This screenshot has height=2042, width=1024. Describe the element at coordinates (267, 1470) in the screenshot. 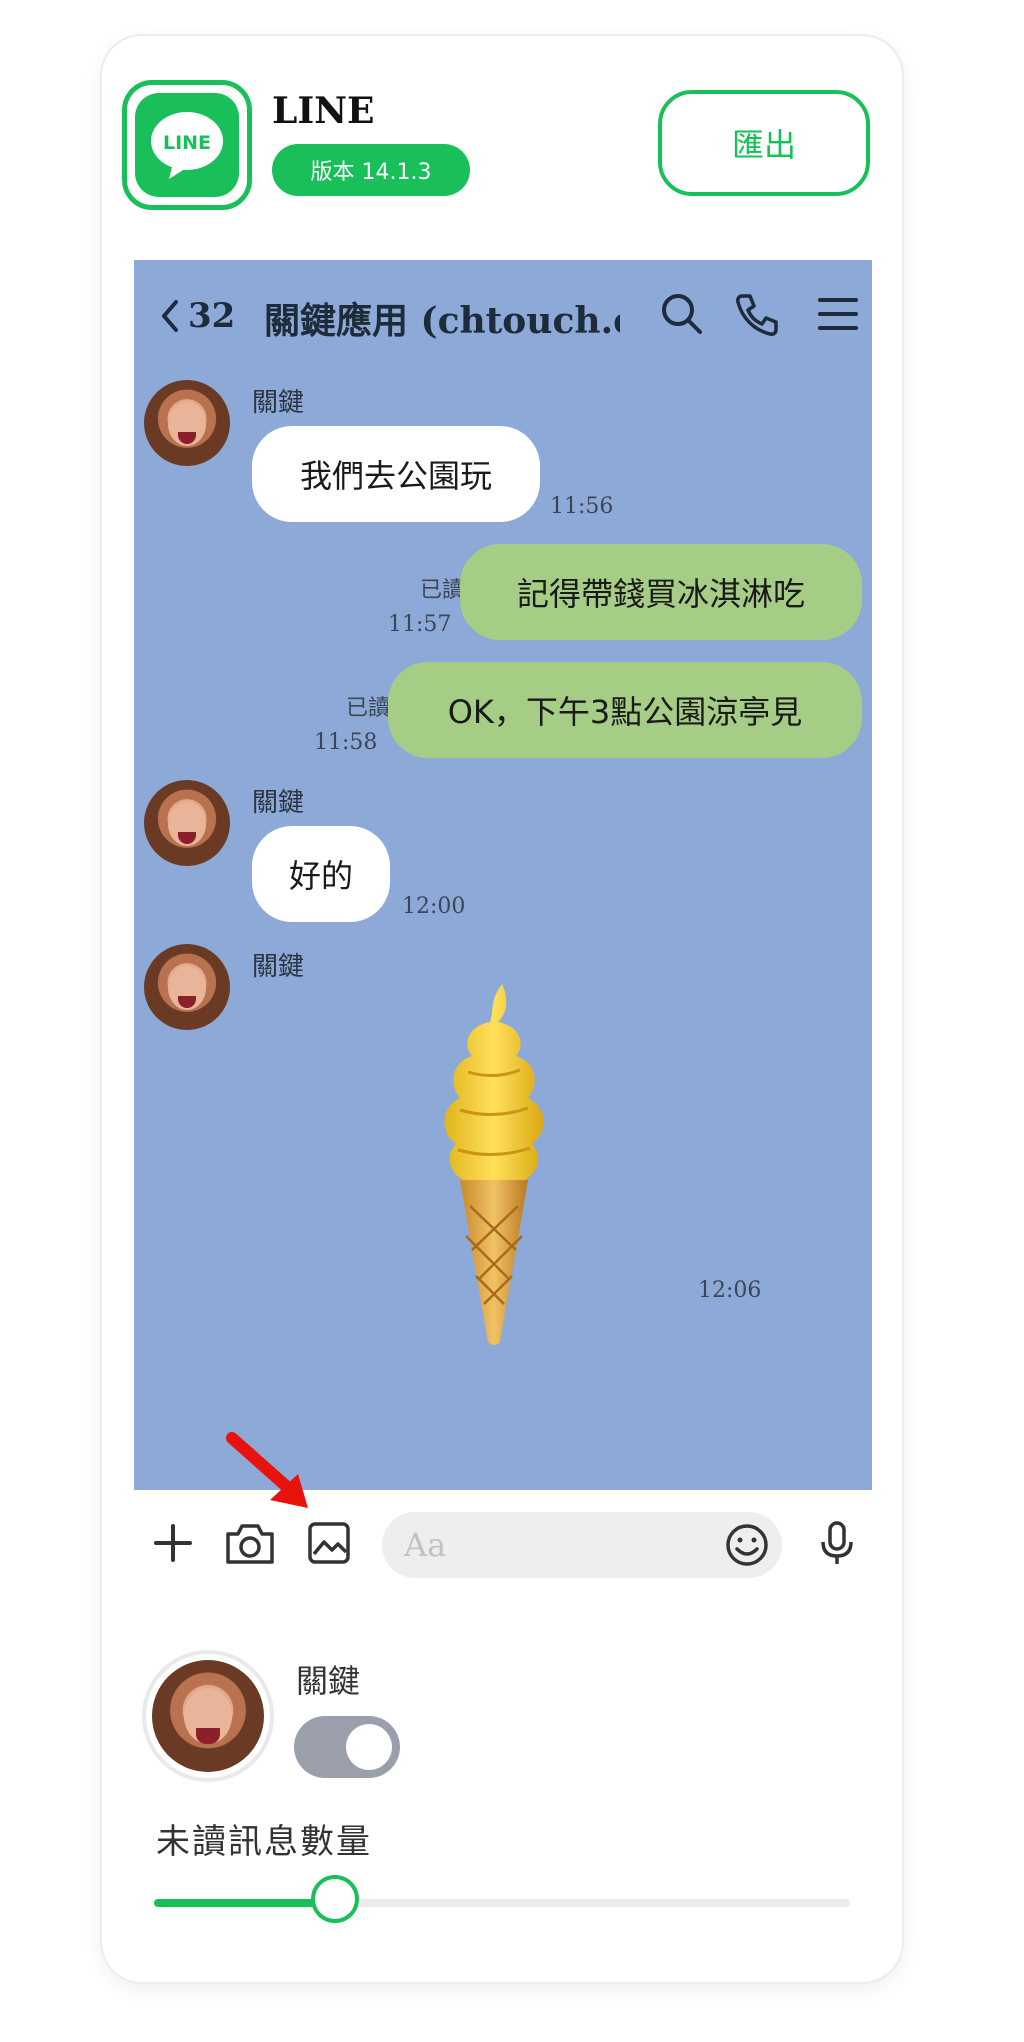

I see `red-arrow-pointer` at that location.